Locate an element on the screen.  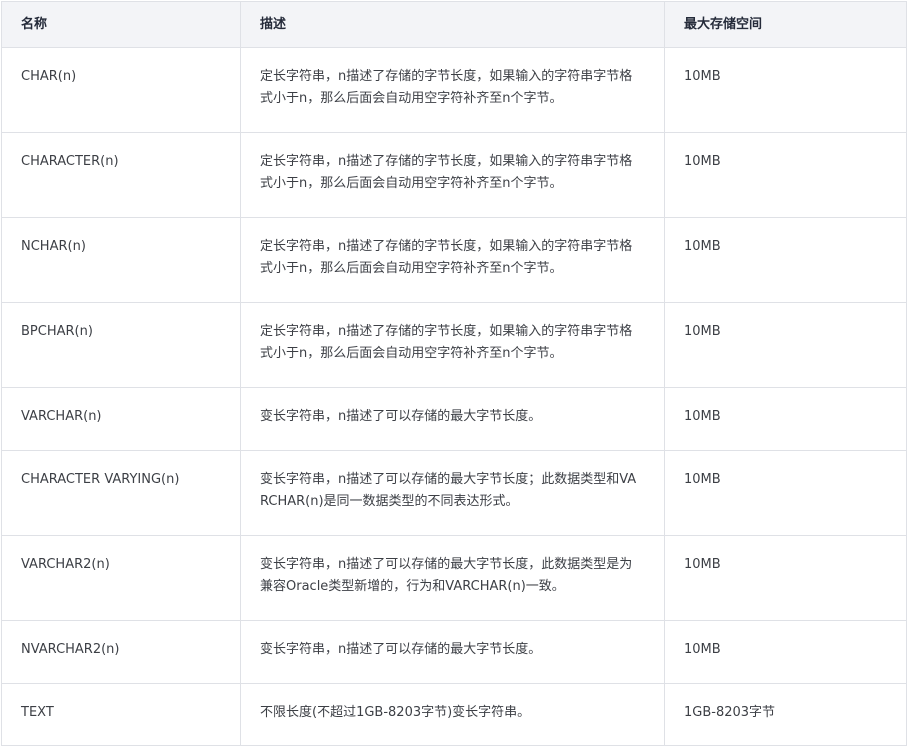
cell-name: NCHAR(n) is located at coordinates (121, 260).